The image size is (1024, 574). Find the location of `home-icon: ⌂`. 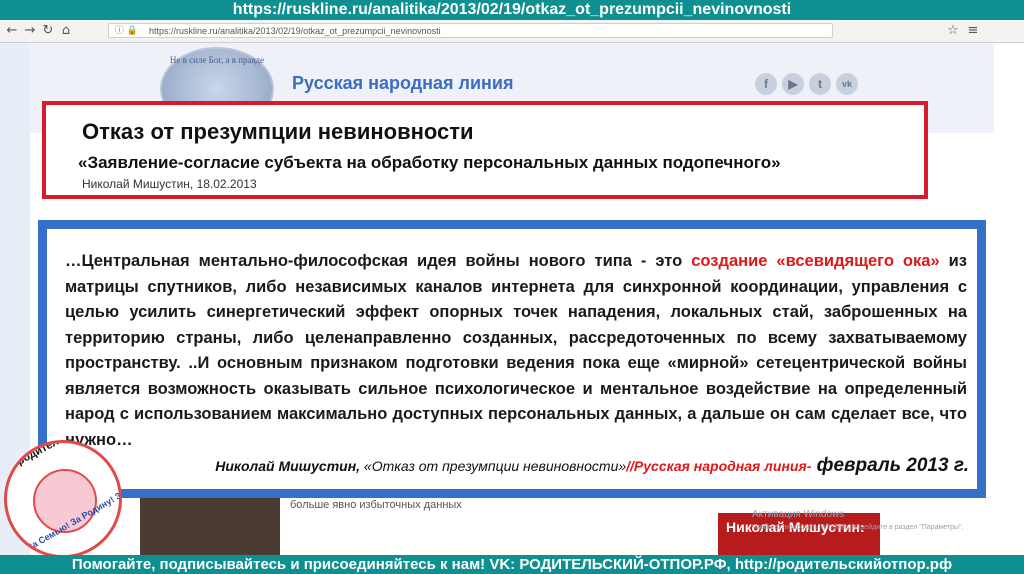

home-icon: ⌂ is located at coordinates (66, 31).